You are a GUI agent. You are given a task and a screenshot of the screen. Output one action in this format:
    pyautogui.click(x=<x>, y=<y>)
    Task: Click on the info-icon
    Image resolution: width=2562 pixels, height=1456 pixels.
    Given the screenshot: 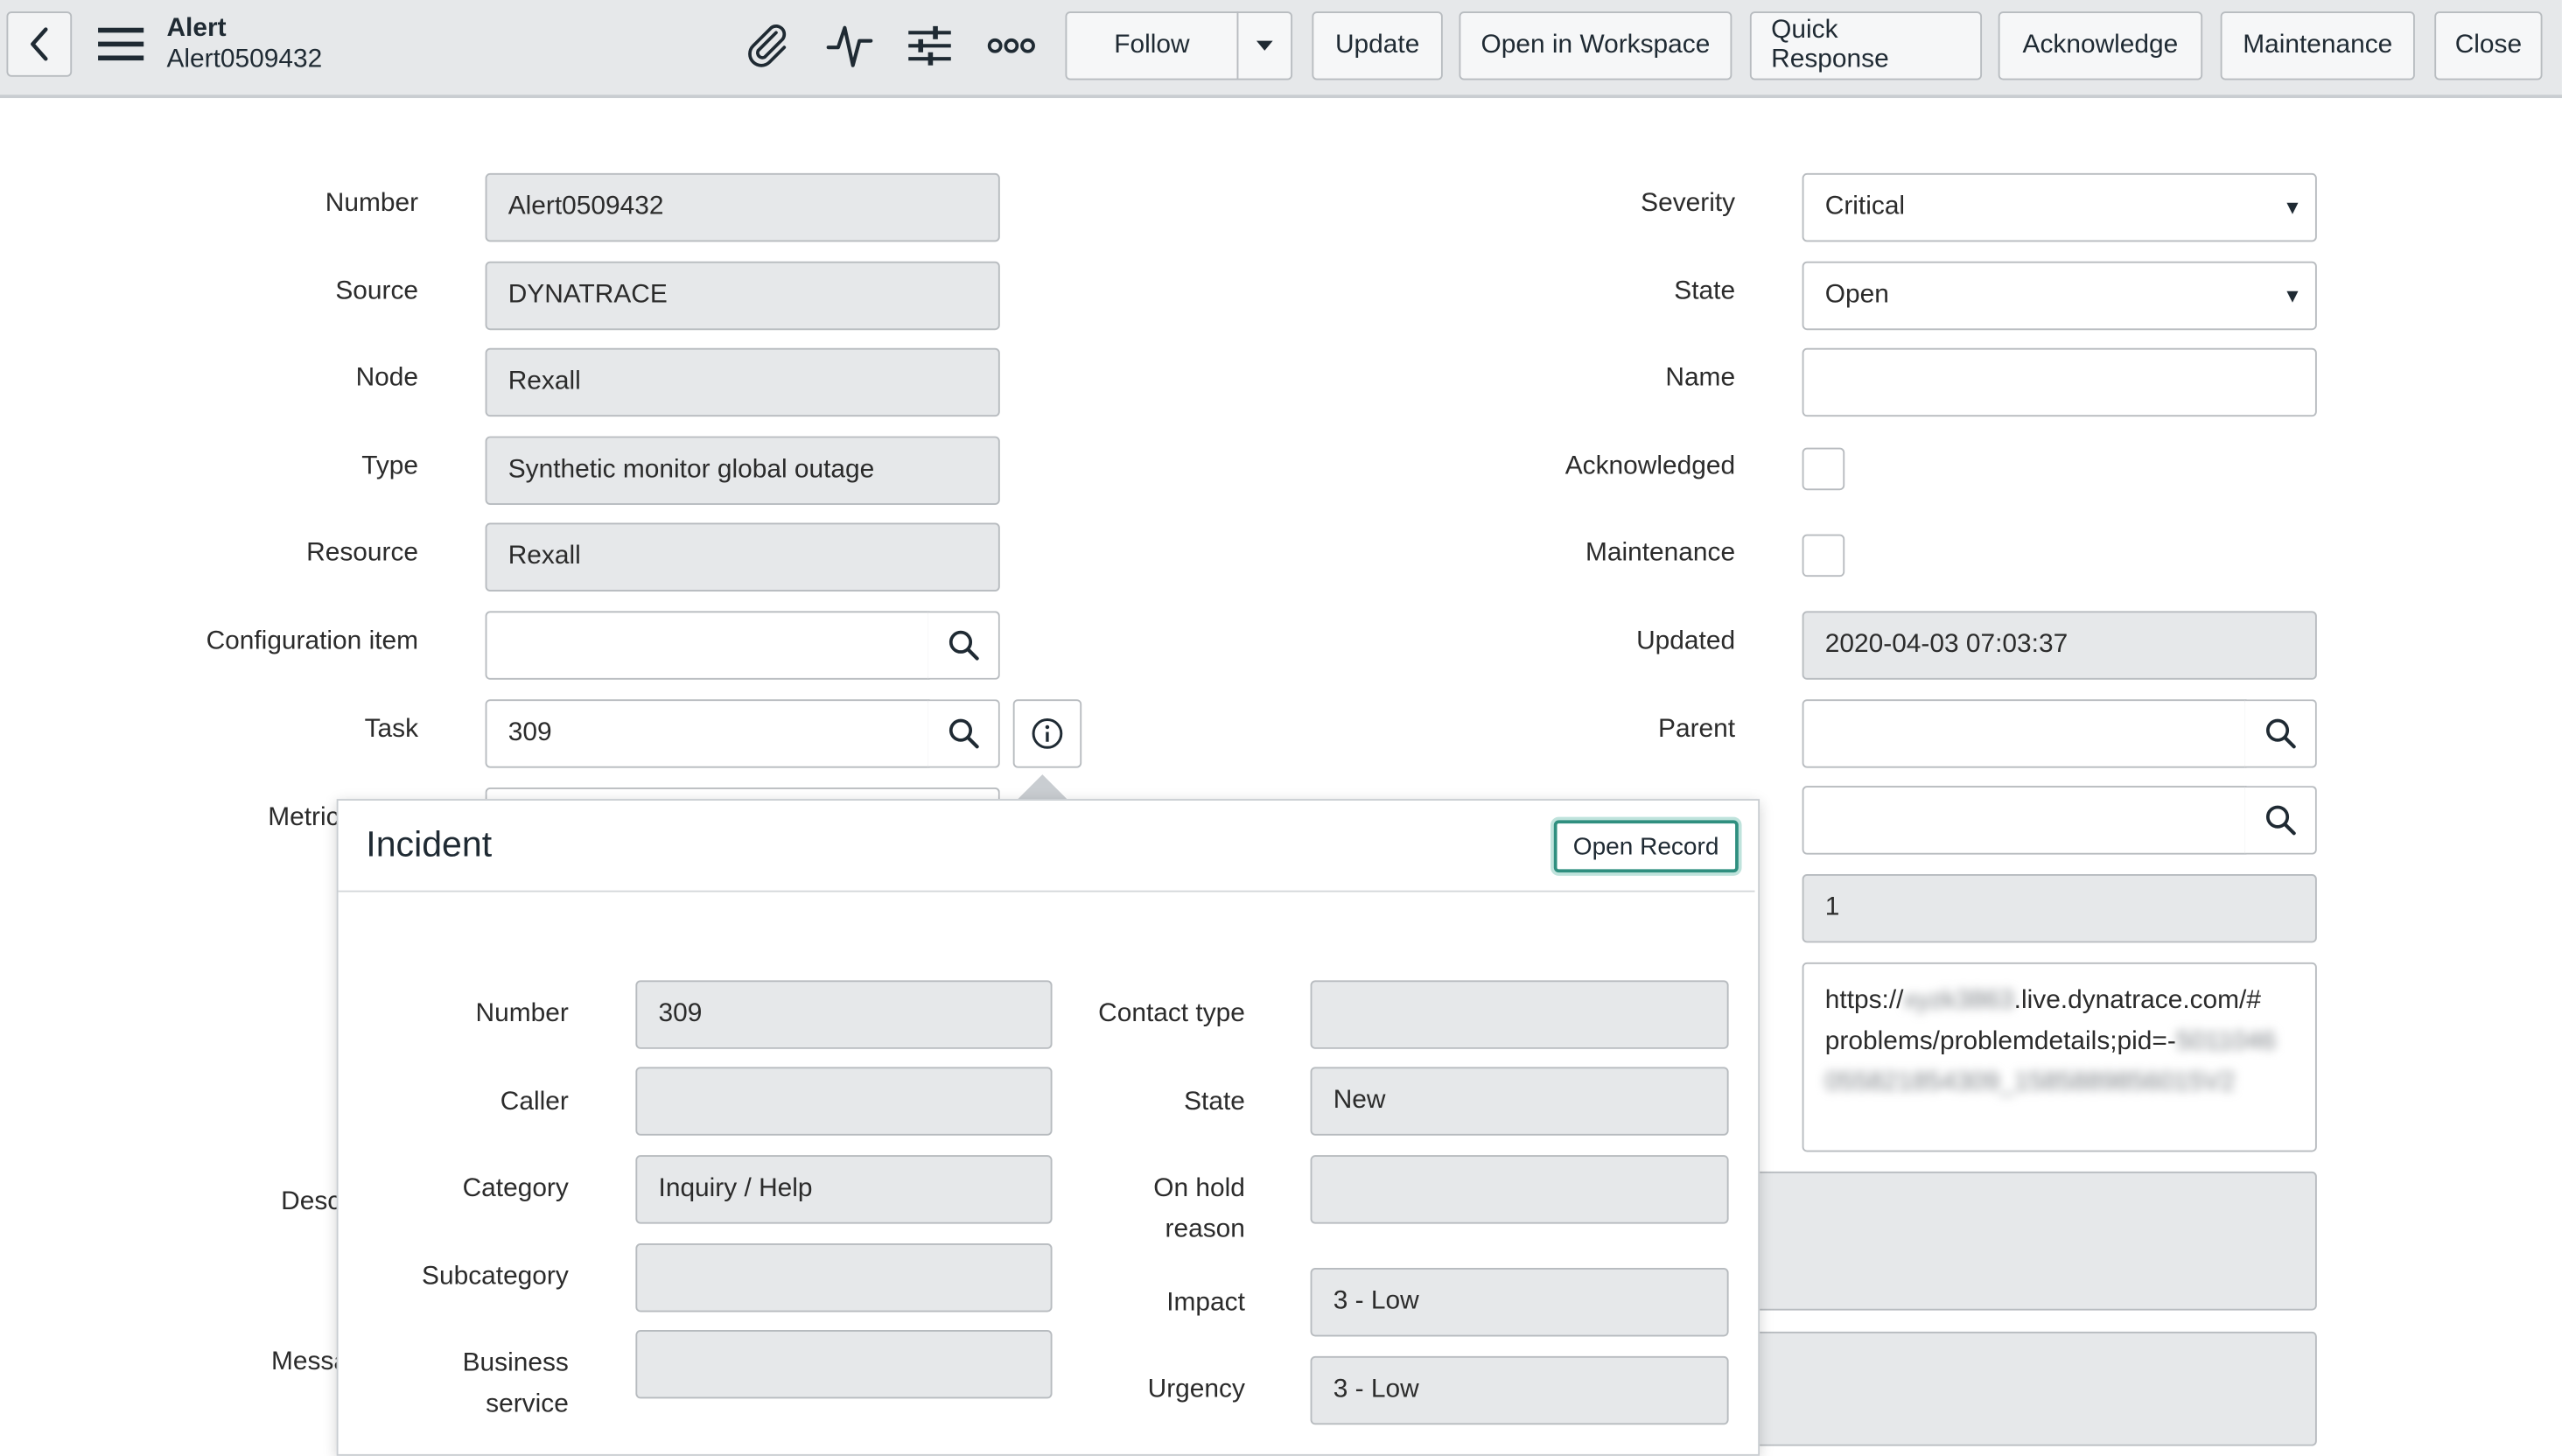 What is the action you would take?
    pyautogui.click(x=1047, y=733)
    